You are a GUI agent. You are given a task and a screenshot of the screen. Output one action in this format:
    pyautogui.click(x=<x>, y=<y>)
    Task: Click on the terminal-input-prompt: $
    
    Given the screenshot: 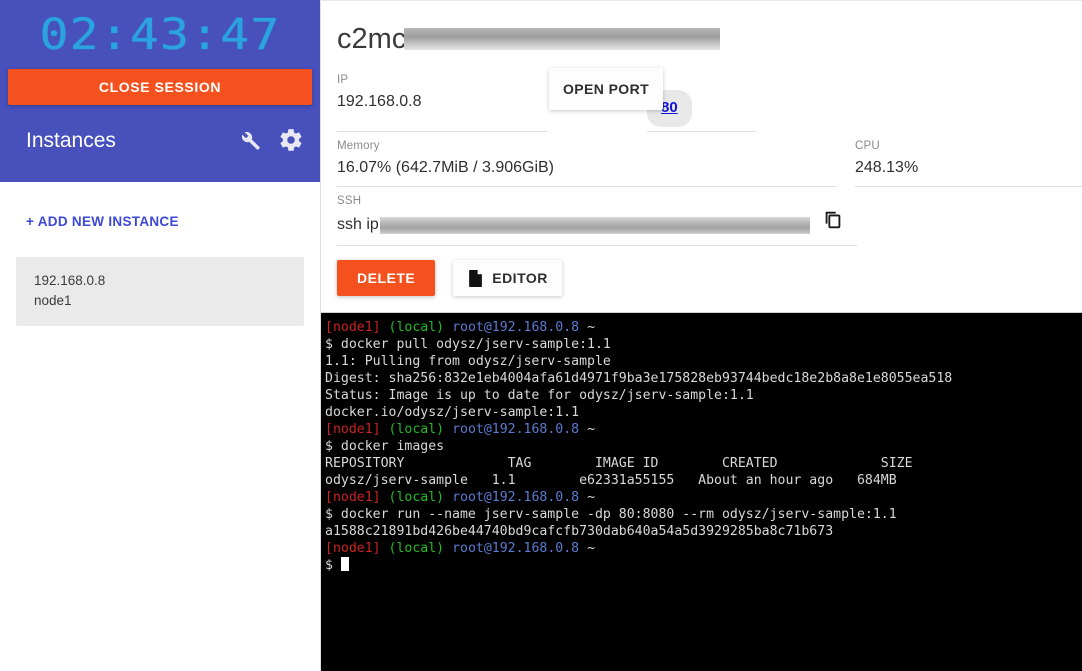 What is the action you would take?
    pyautogui.click(x=333, y=565)
    